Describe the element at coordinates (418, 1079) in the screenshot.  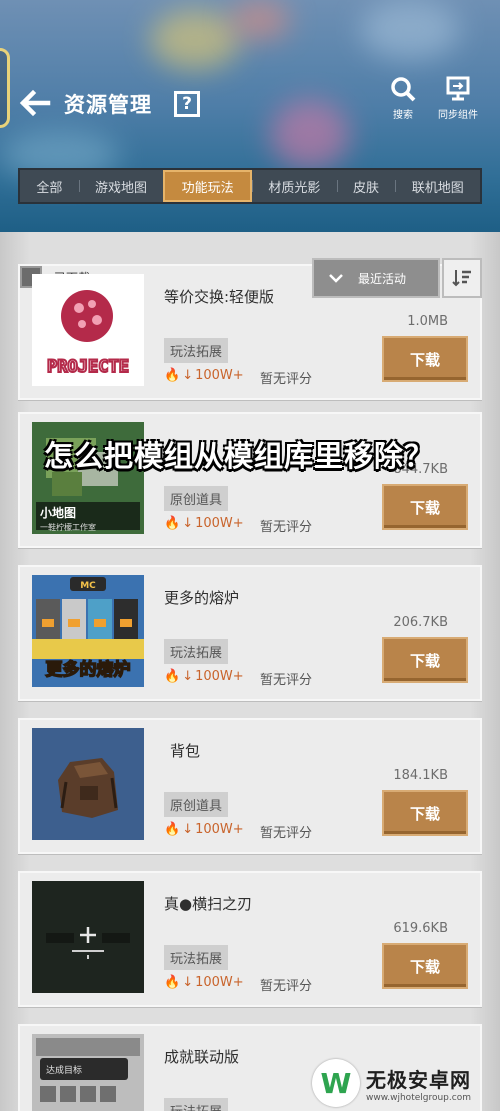
I see `watermark-title: 无极安卓网` at that location.